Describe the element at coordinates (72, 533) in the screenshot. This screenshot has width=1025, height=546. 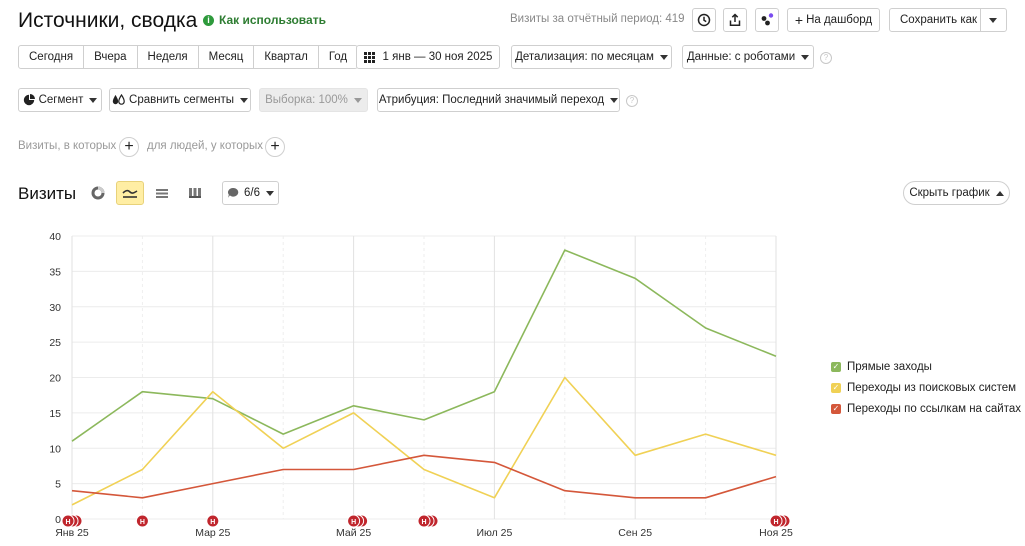
I see `x-tick-label: Янв 25` at that location.